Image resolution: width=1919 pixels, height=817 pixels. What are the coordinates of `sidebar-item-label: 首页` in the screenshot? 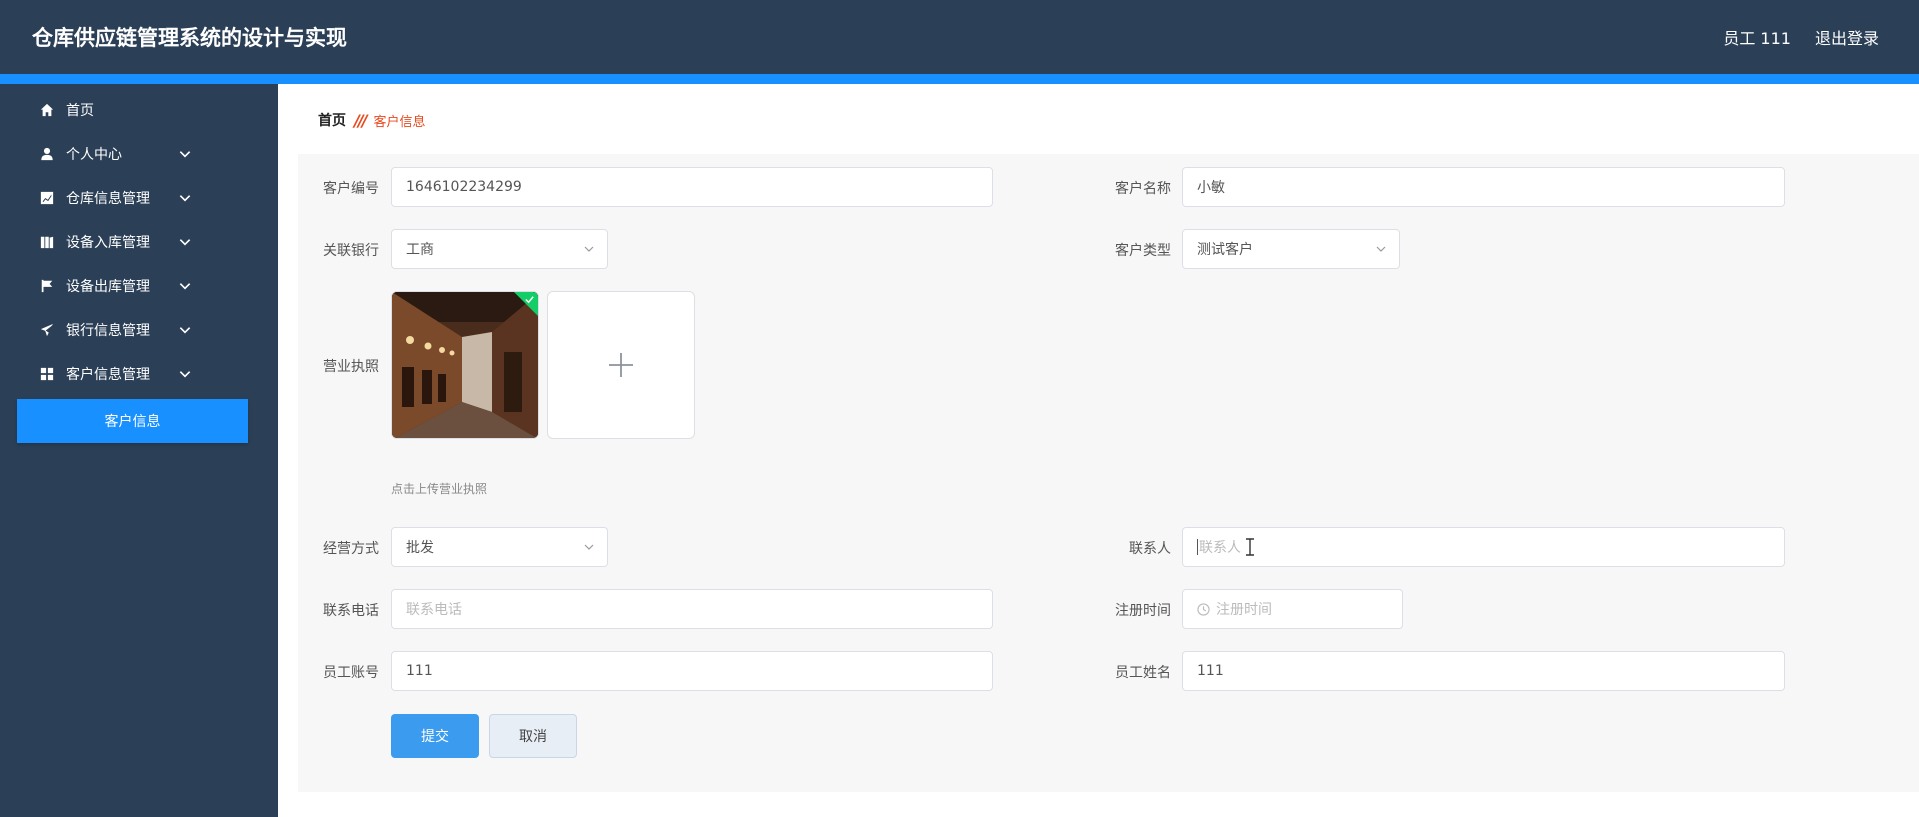 It's located at (80, 111).